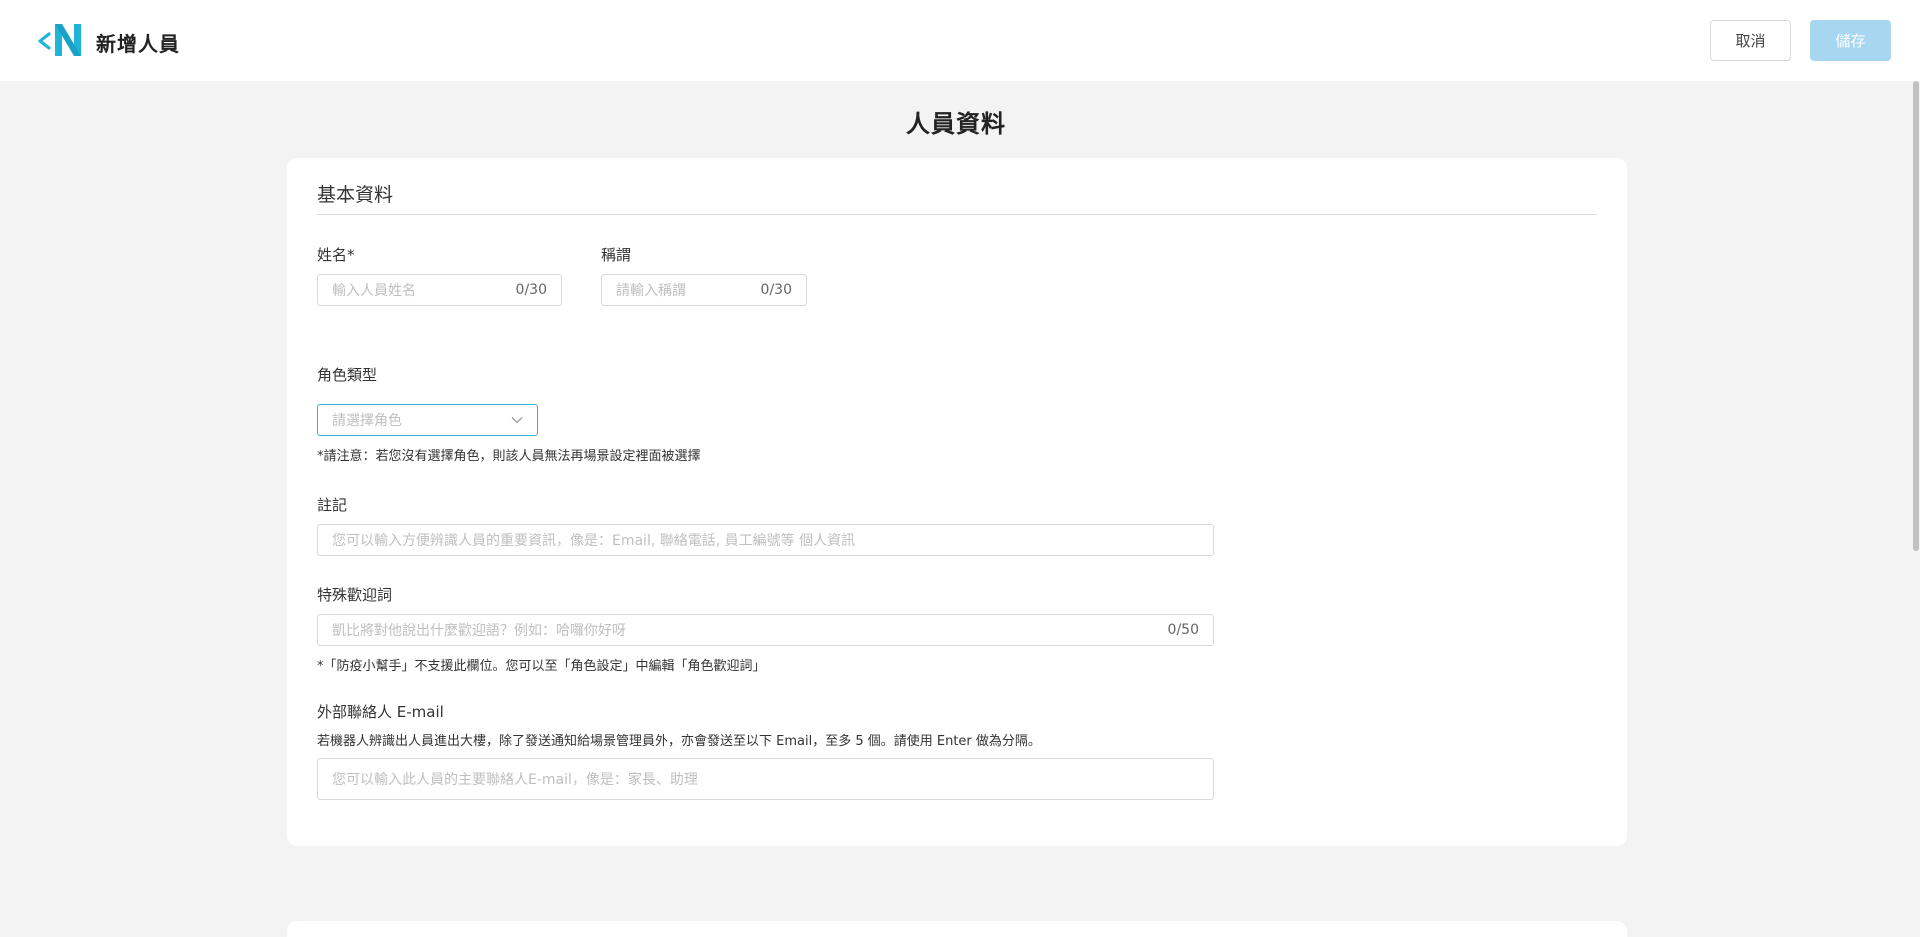  Describe the element at coordinates (517, 420) in the screenshot. I see `chevron-down-icon` at that location.